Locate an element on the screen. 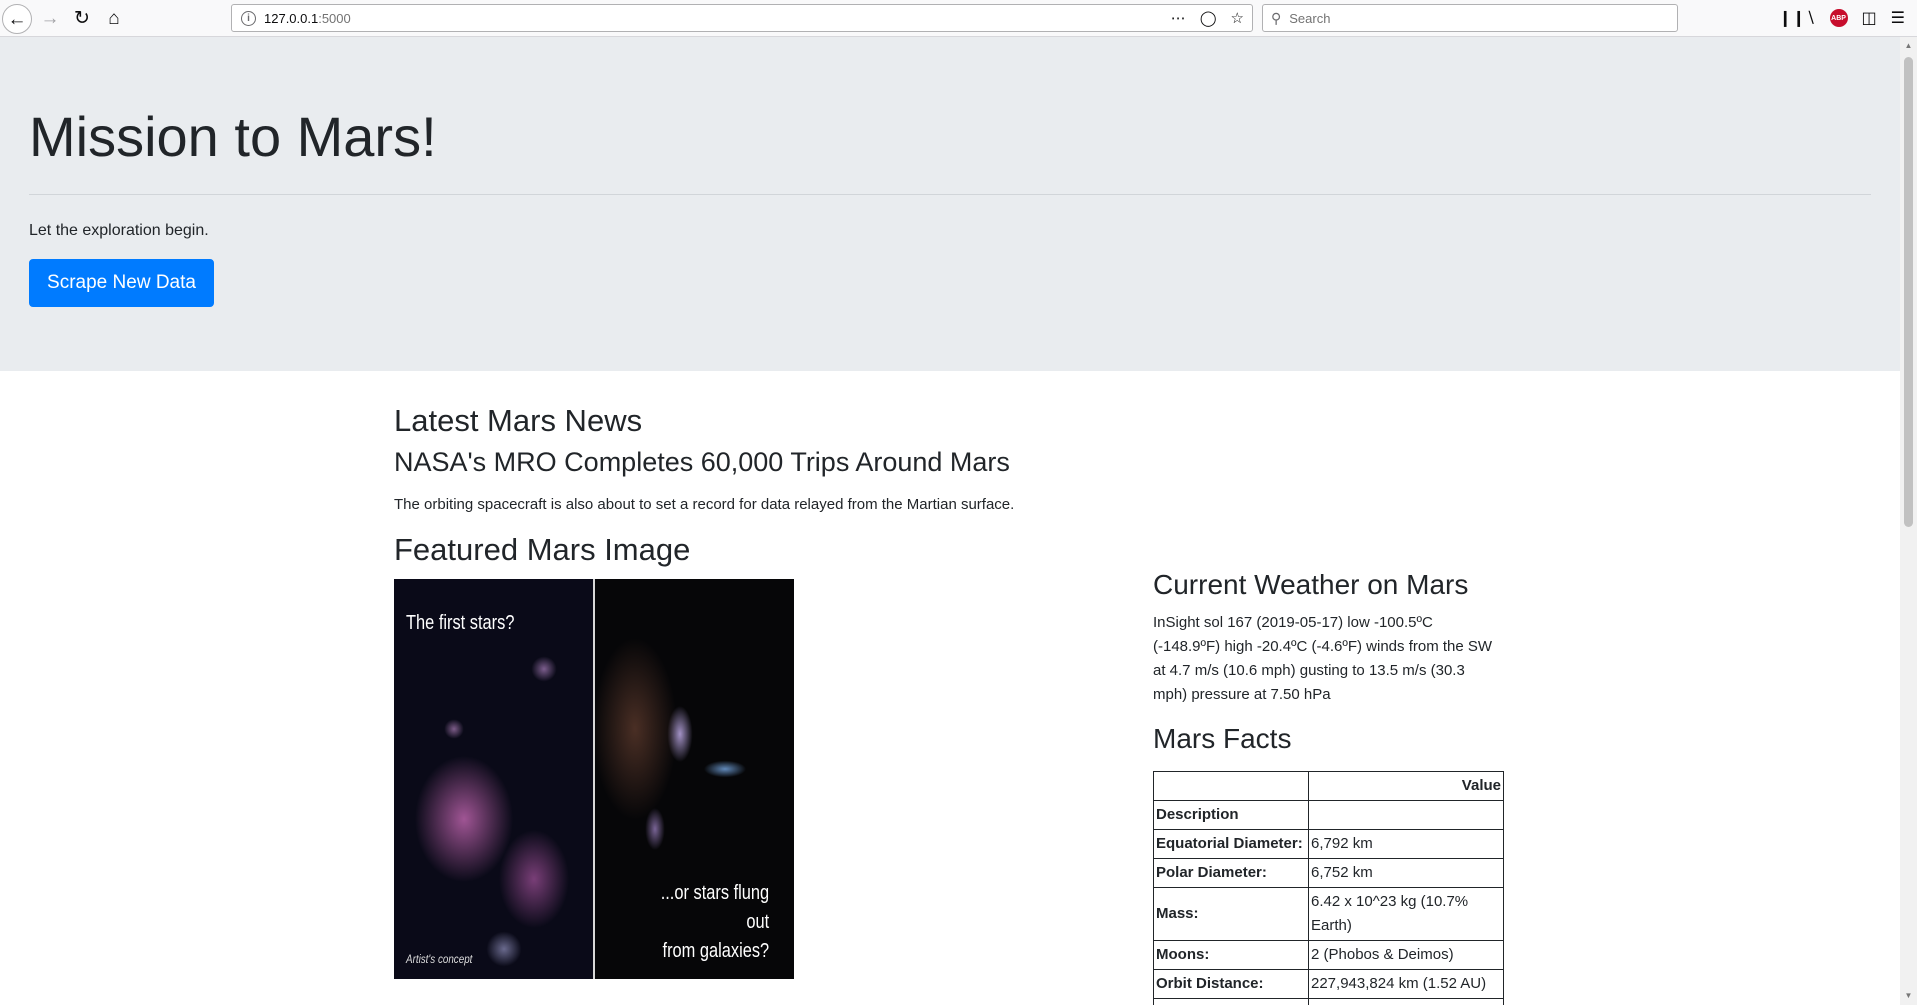  weather-heading: Current Weather on Mars is located at coordinates (1311, 584).